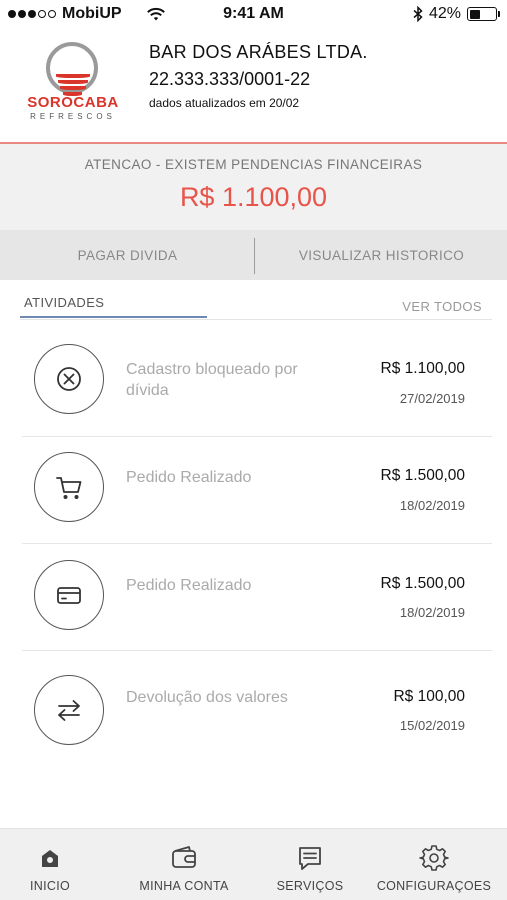 This screenshot has height=900, width=507. Describe the element at coordinates (69, 595) in the screenshot. I see `card-icon` at that location.